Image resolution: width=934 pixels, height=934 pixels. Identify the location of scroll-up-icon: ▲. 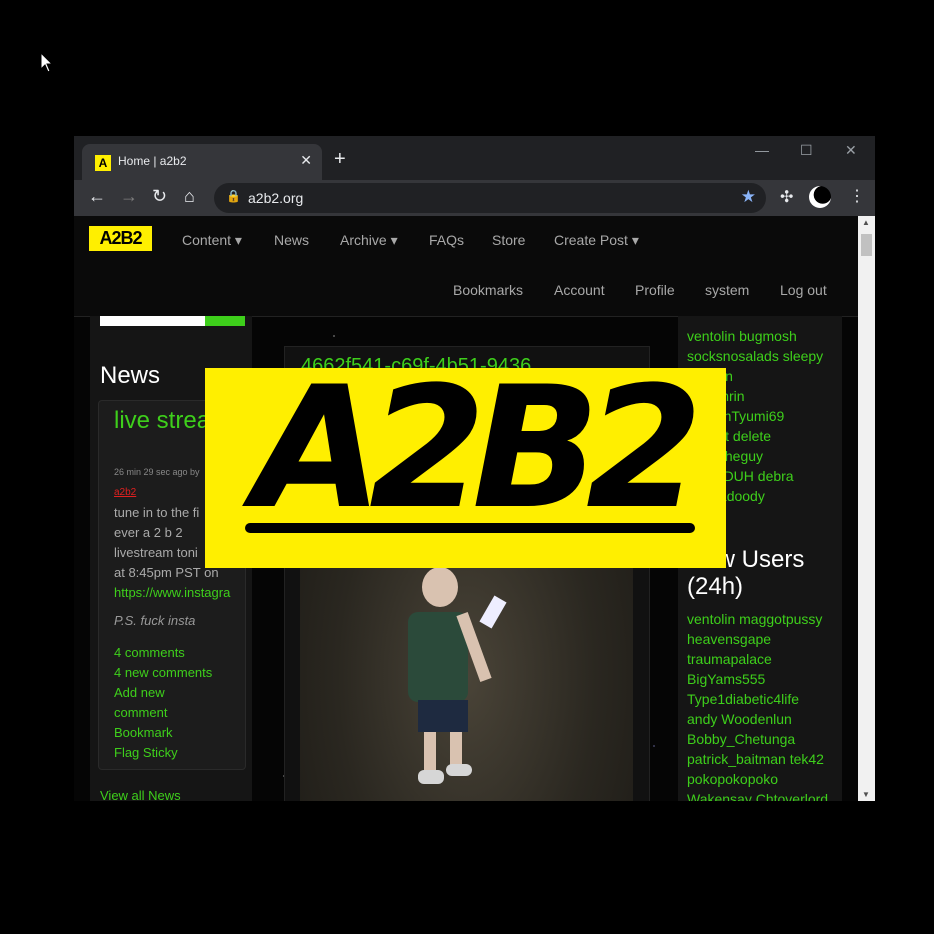
(866, 222).